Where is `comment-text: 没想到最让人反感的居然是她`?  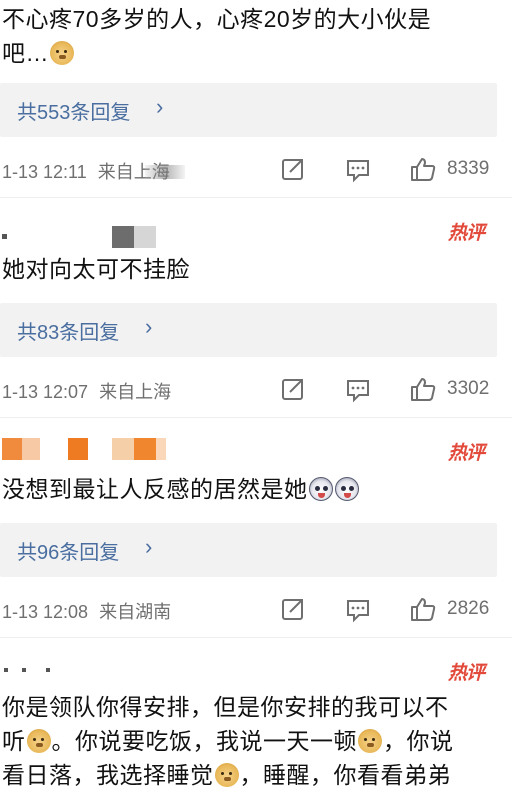
comment-text: 没想到最让人反感的居然是她 is located at coordinates (254, 489).